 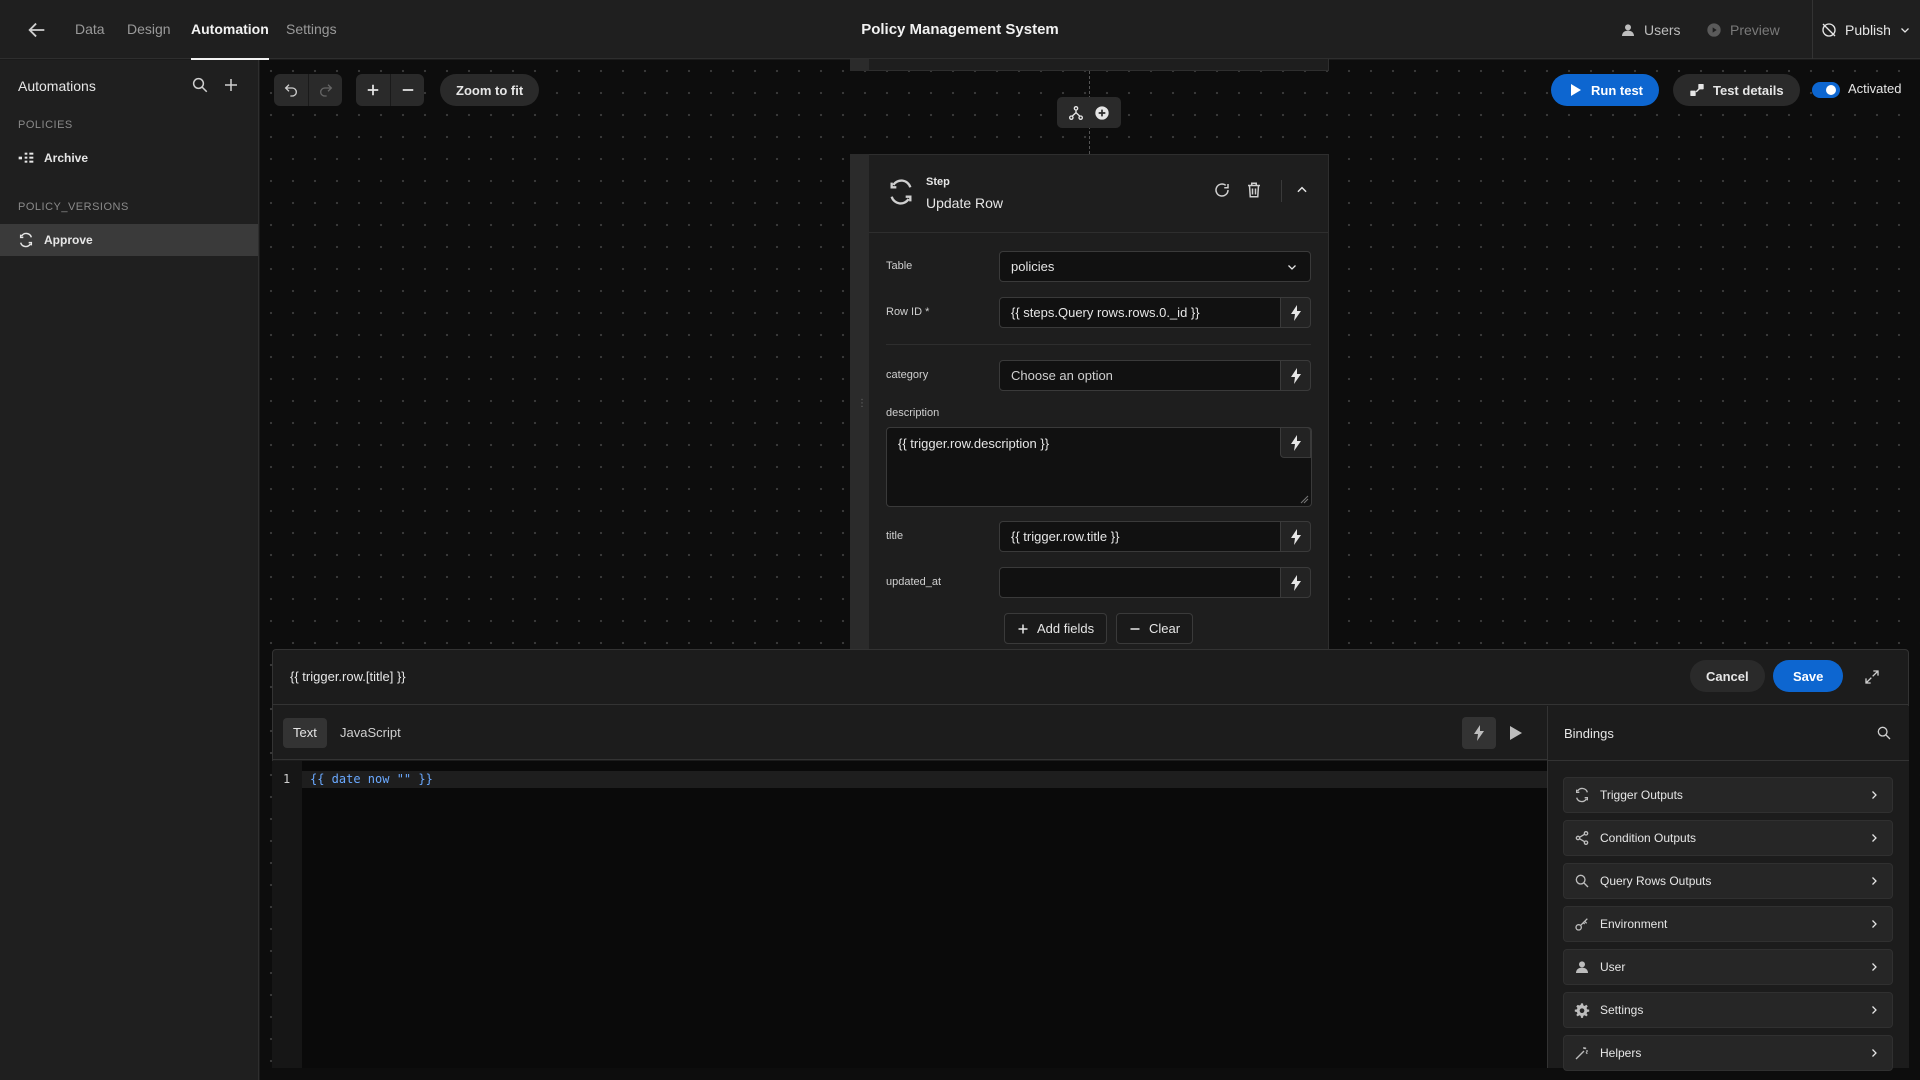 I want to click on refresh-icon, so click(x=1222, y=190).